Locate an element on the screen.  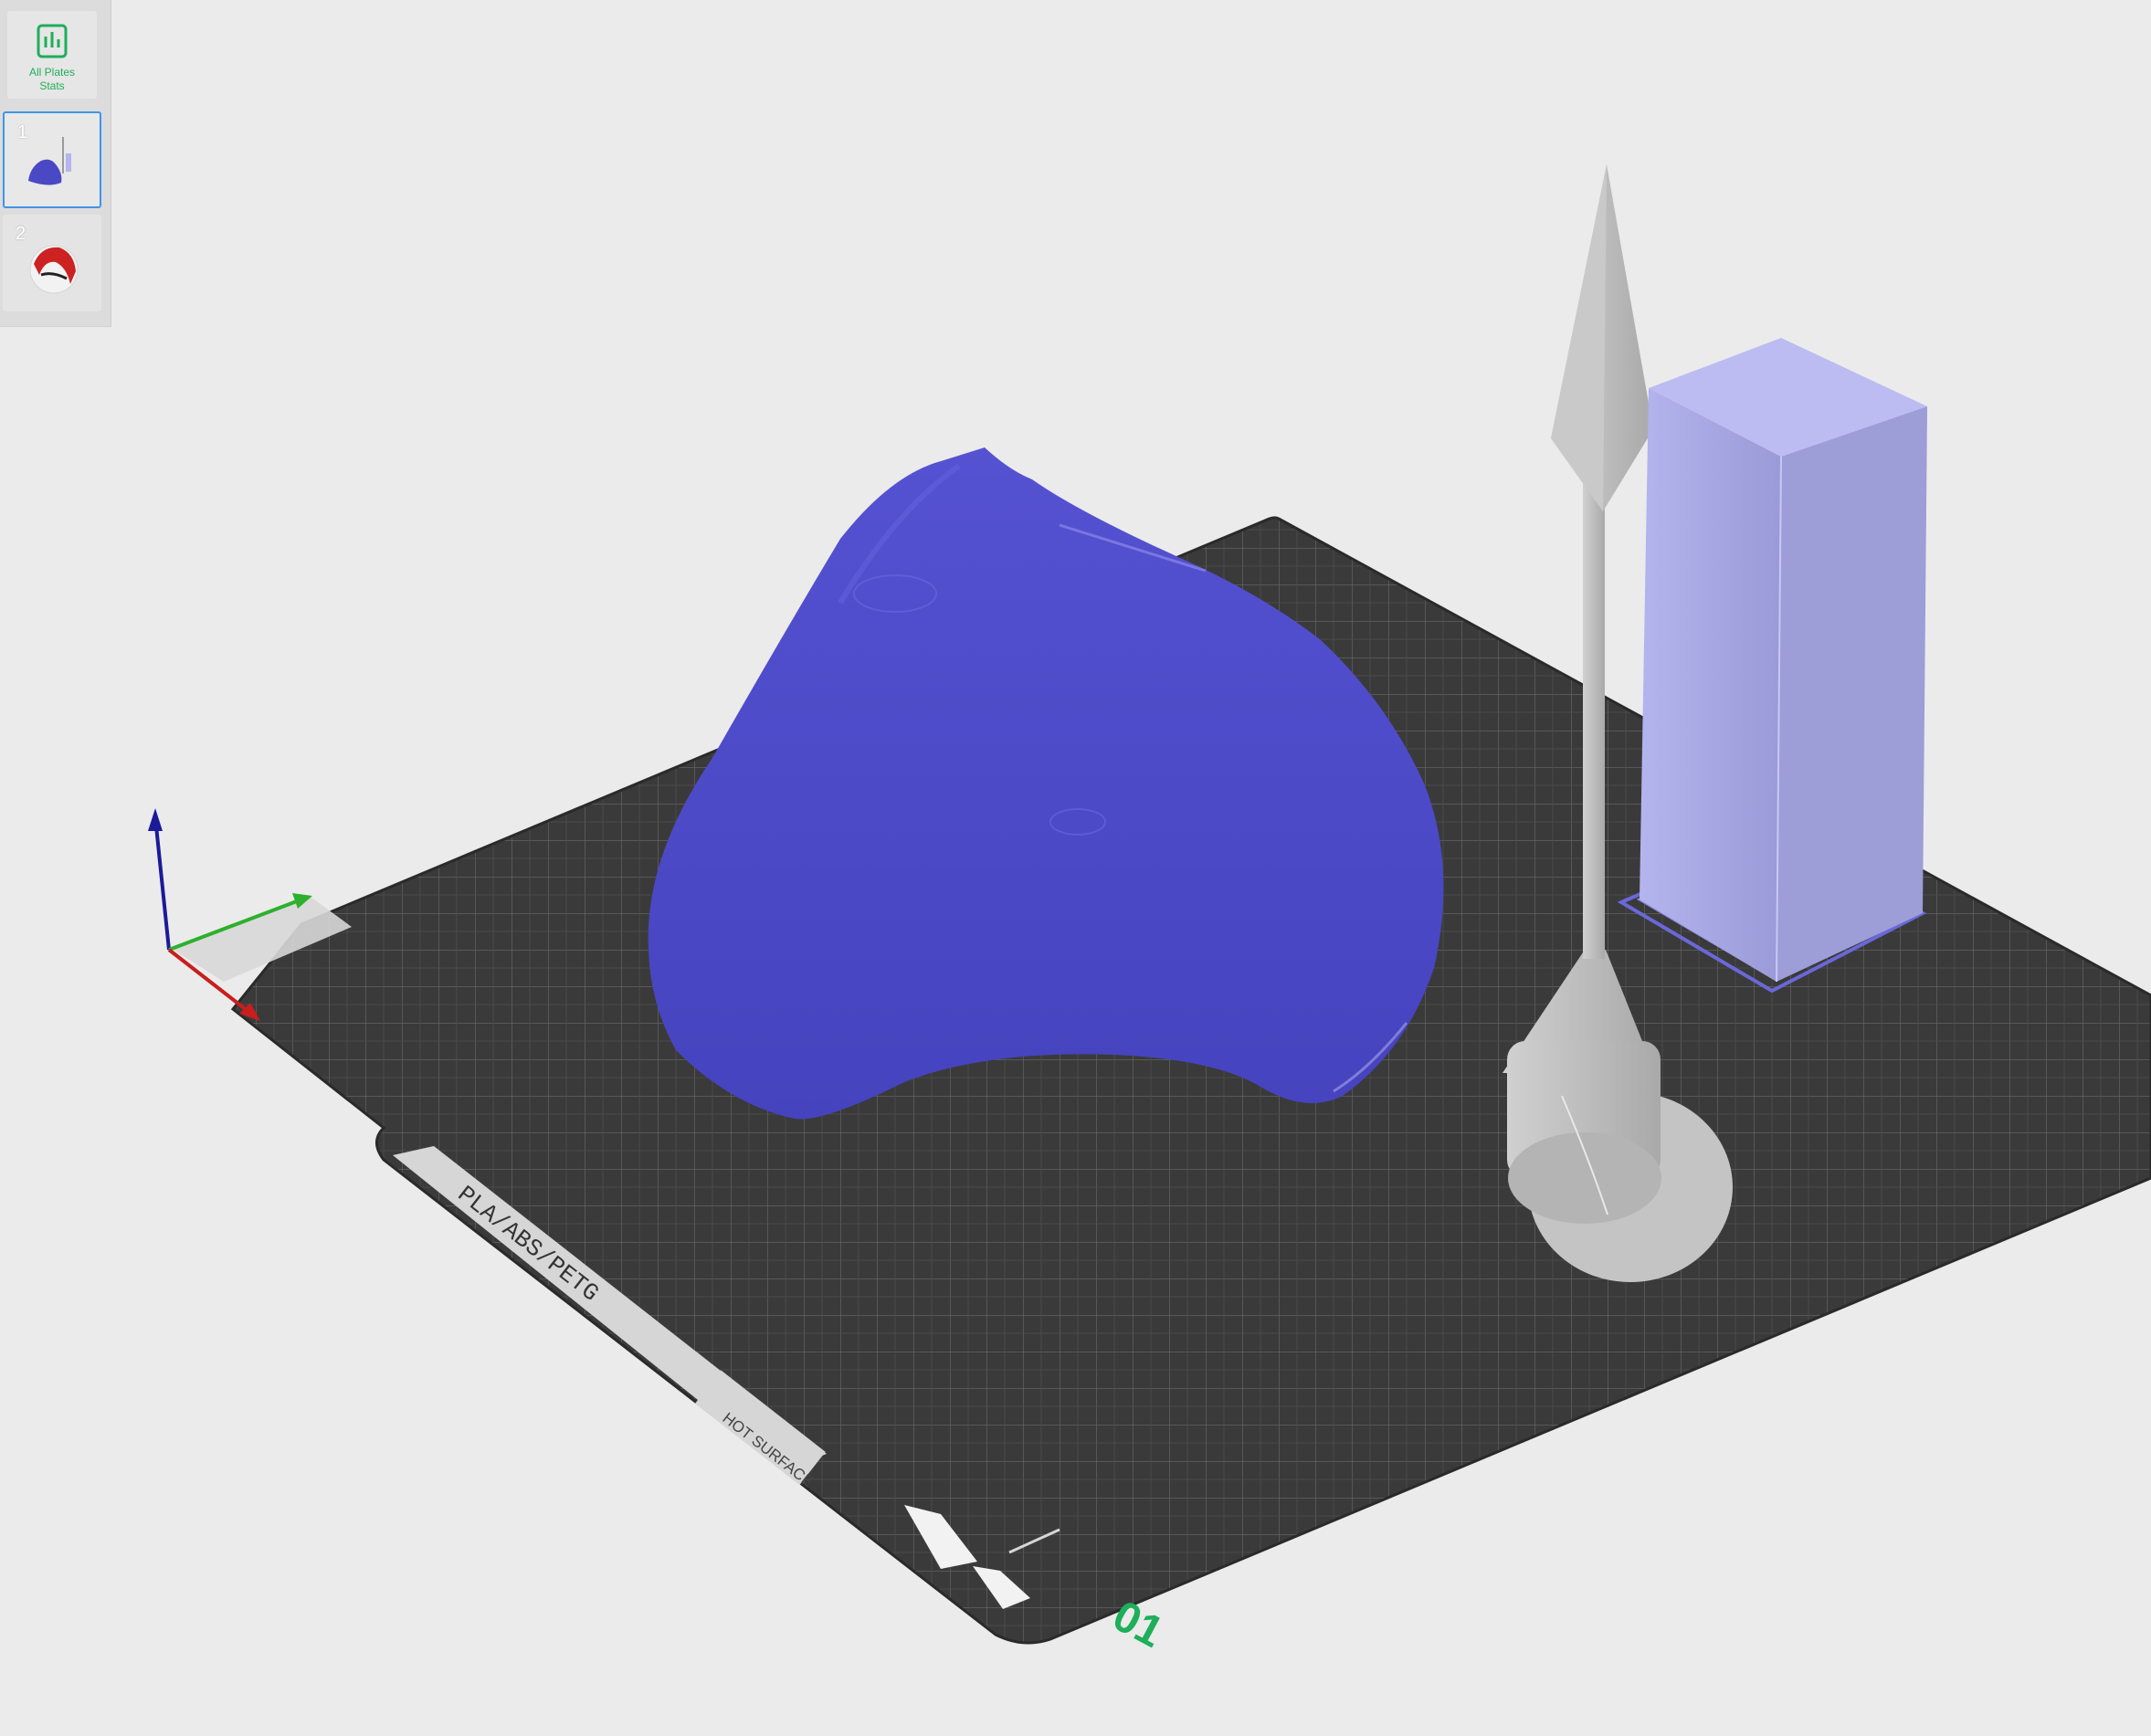
plate-1-preview is located at coordinates (49, 161).